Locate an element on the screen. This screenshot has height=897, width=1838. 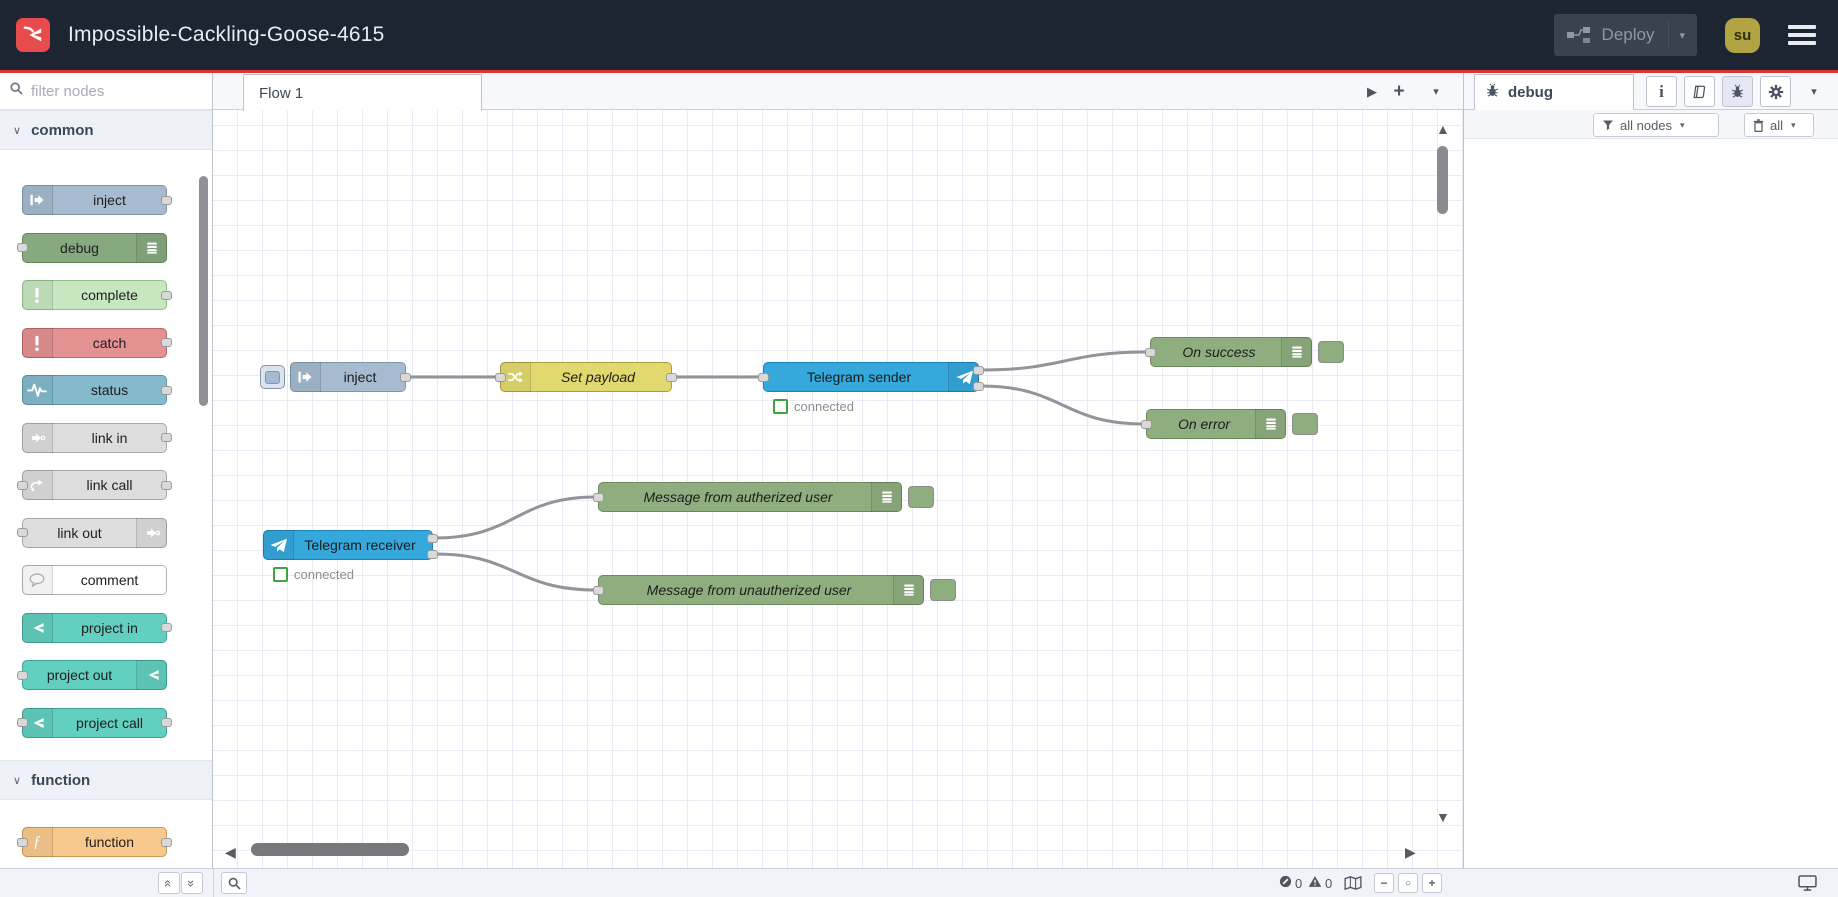
inject-button is located at coordinates (272, 377).